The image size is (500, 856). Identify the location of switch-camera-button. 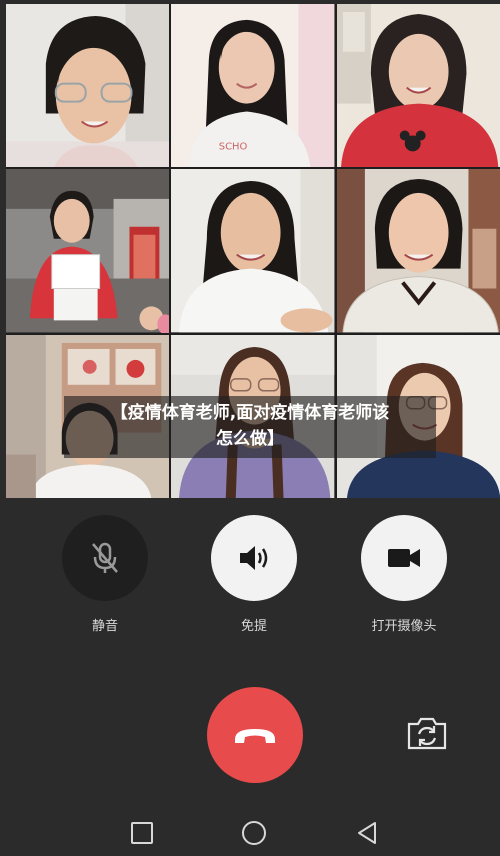
(427, 733).